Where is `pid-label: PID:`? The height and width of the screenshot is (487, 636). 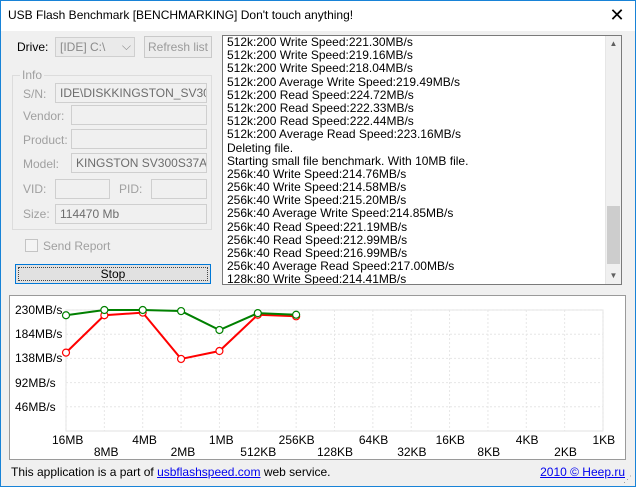
pid-label: PID: is located at coordinates (131, 189).